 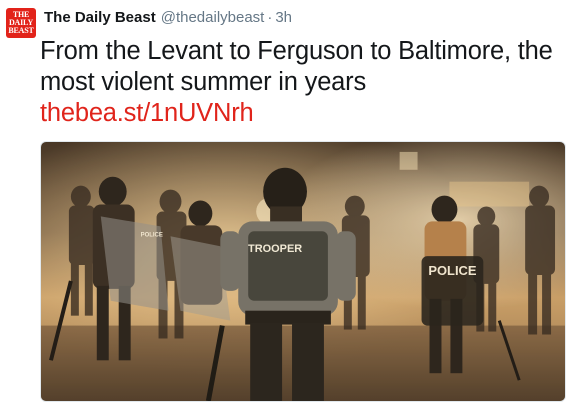 What do you see at coordinates (100, 17) in the screenshot?
I see `author-name: The Daily Beast` at bounding box center [100, 17].